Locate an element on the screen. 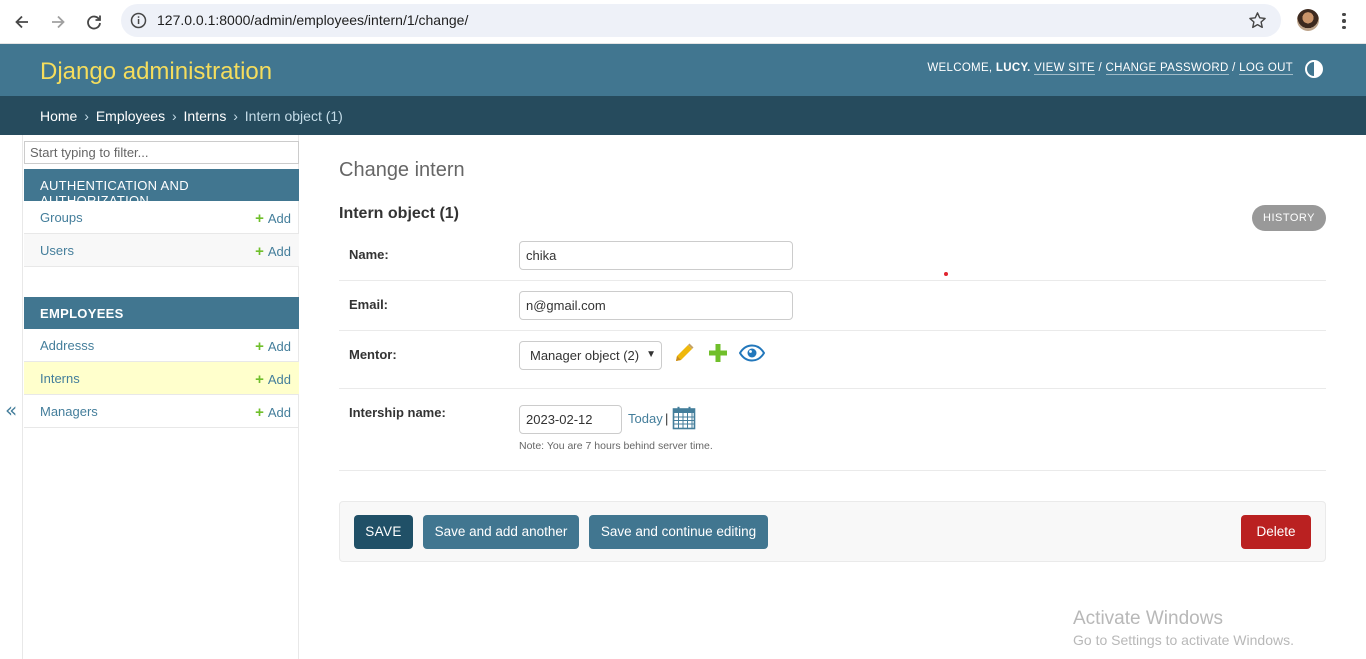 The height and width of the screenshot is (659, 1366). delete-button: Delete is located at coordinates (1276, 532).